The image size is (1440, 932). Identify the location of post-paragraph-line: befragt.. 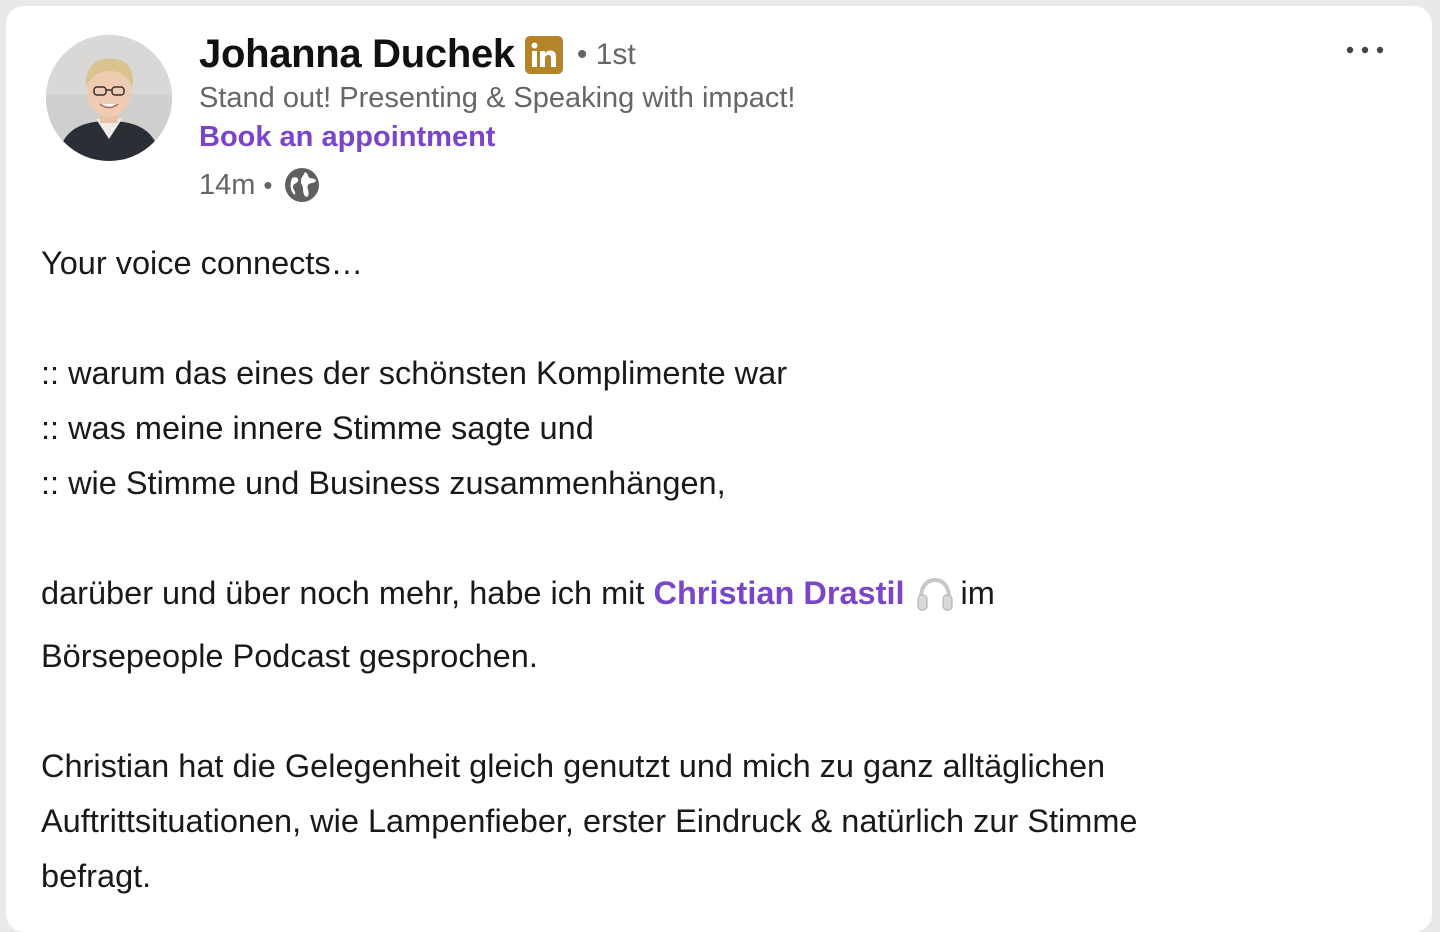
(96, 876).